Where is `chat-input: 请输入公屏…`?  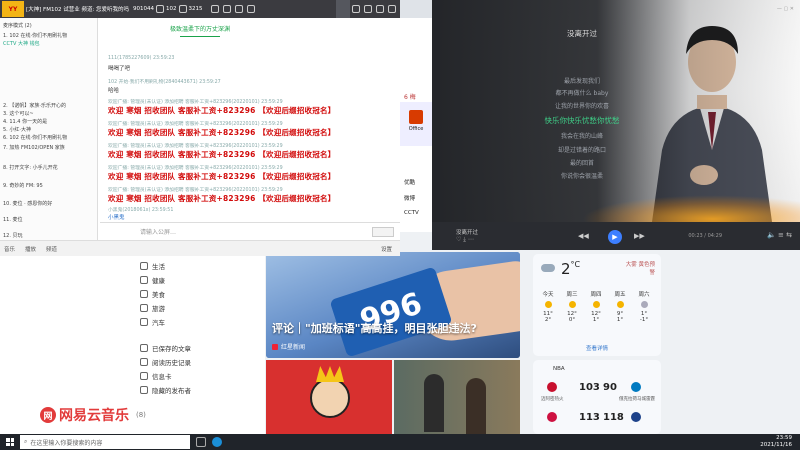
chat-input: 请输入公屏… is located at coordinates (250, 231).